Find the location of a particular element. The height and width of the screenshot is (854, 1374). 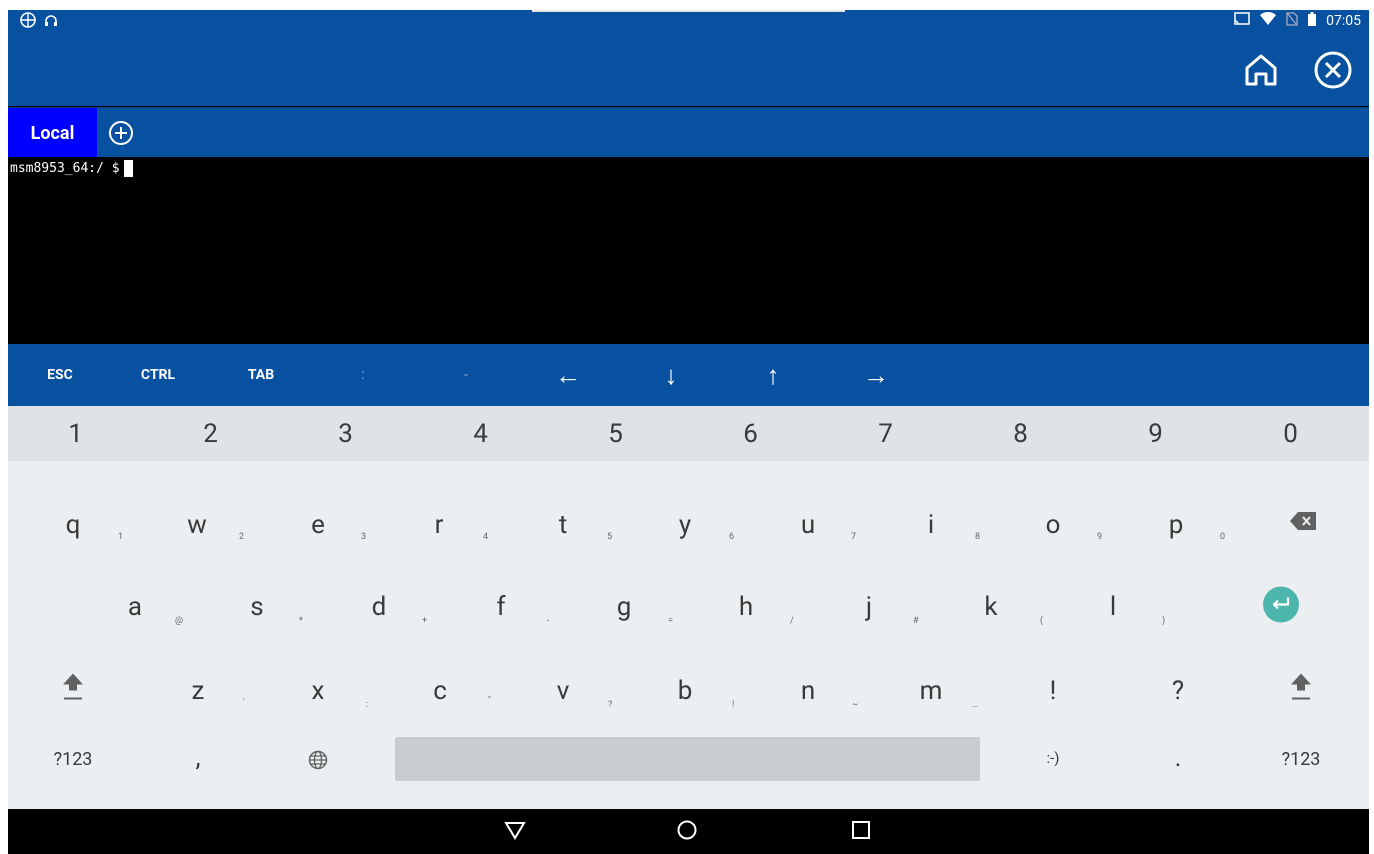

key-hint: 4 is located at coordinates (486, 537).